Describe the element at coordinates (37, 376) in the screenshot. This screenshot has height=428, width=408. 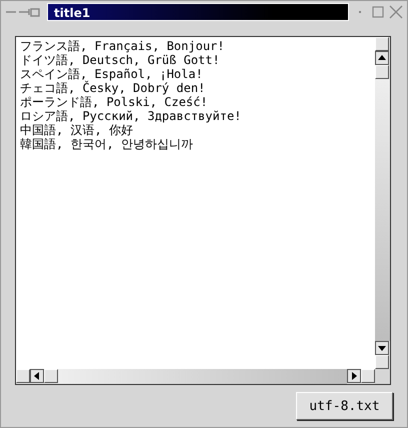
I see `scroll-left-button` at that location.